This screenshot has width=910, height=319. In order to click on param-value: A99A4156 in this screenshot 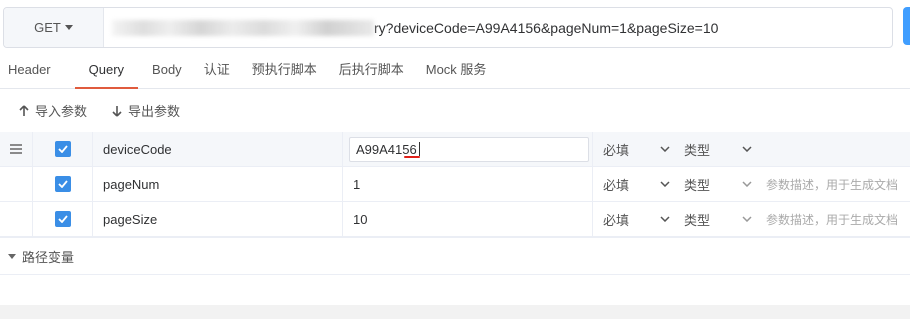, I will do `click(386, 149)`.